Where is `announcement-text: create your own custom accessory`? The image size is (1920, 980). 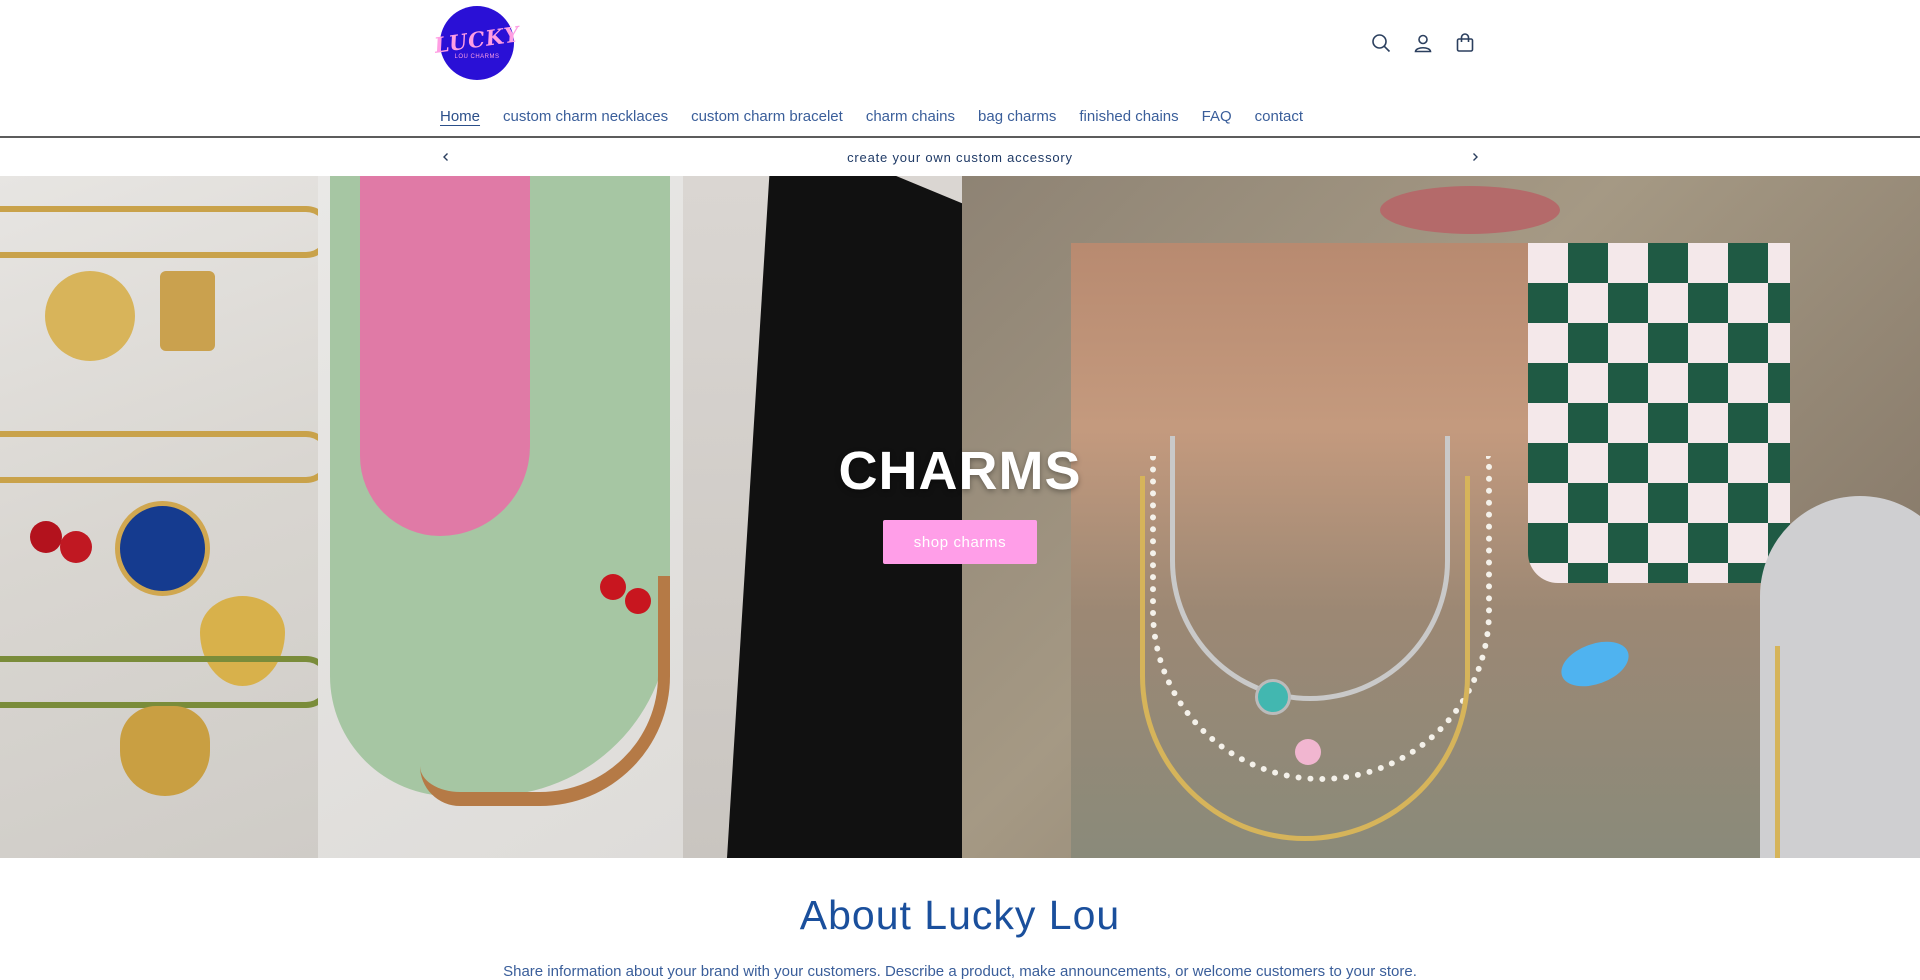 announcement-text: create your own custom accessory is located at coordinates (960, 157).